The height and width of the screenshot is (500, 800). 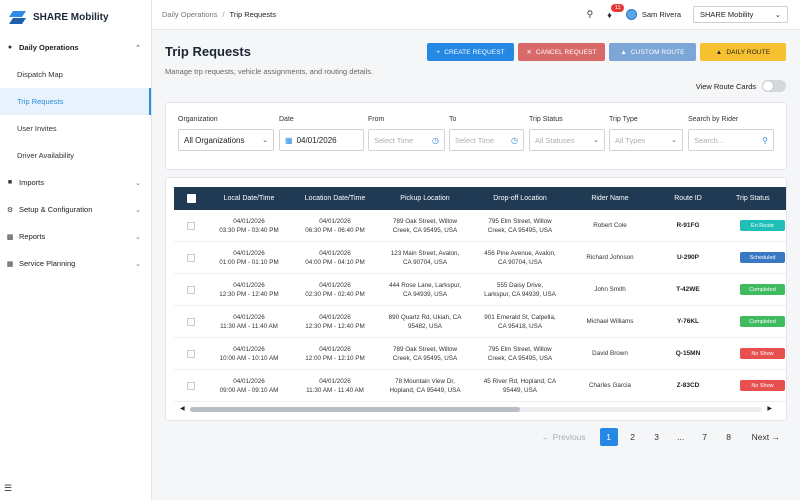 What do you see at coordinates (252, 14) in the screenshot?
I see `breadcrumb-current: Trip Requests` at bounding box center [252, 14].